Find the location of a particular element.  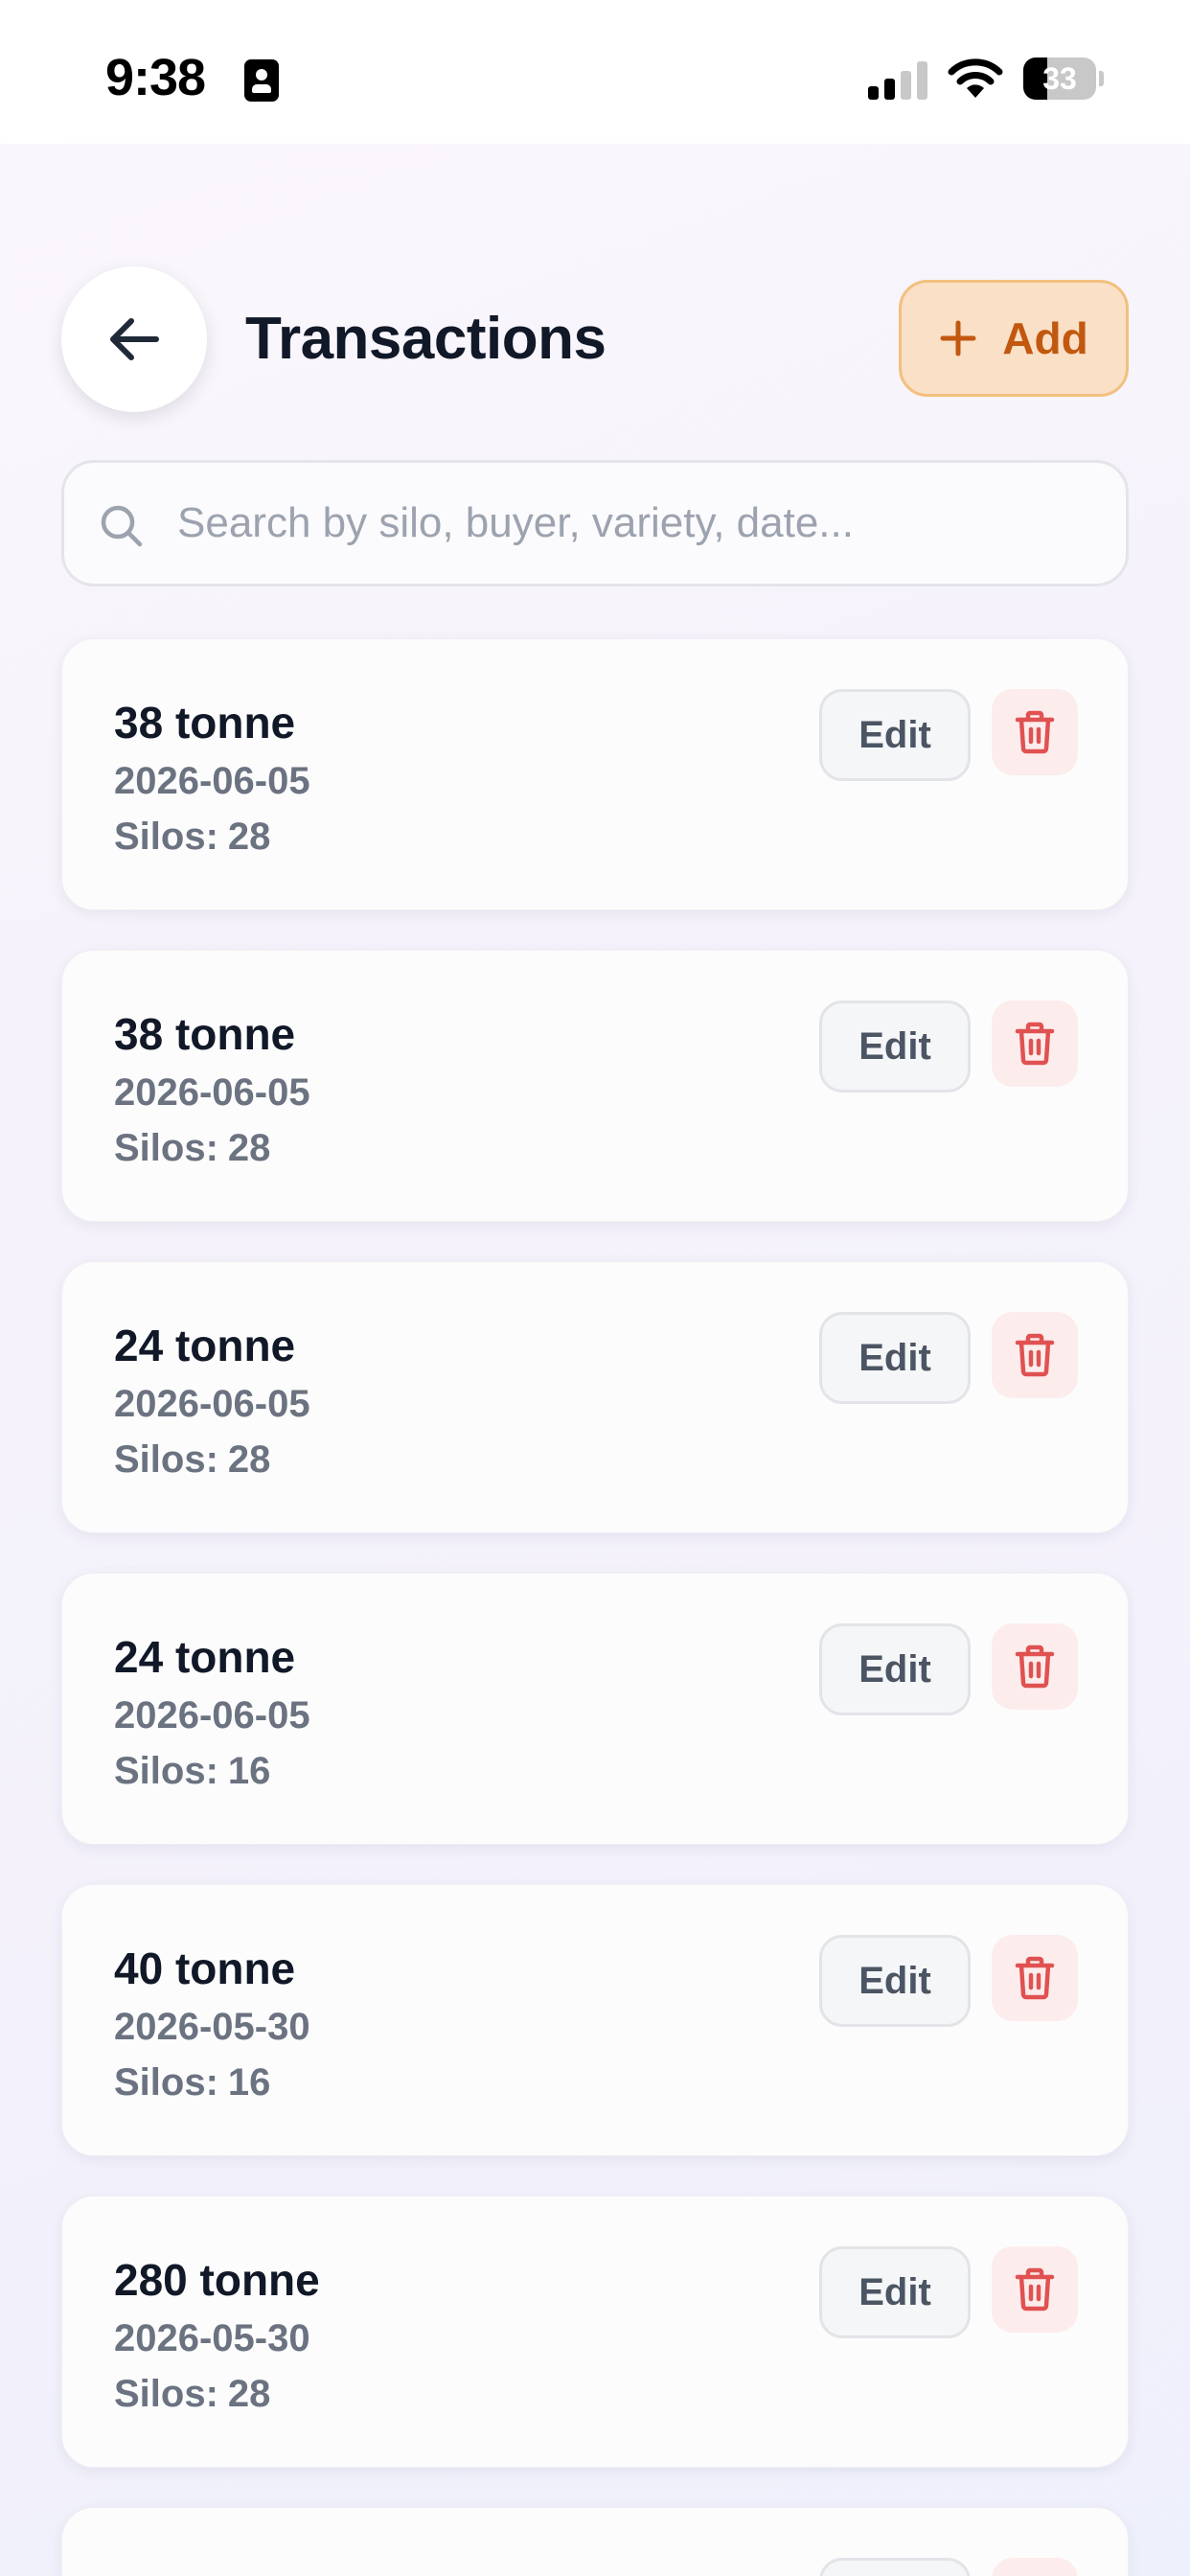

transaction-card: 24 tonne 2026-06-05 Silos: 16 Edit is located at coordinates (595, 1709).